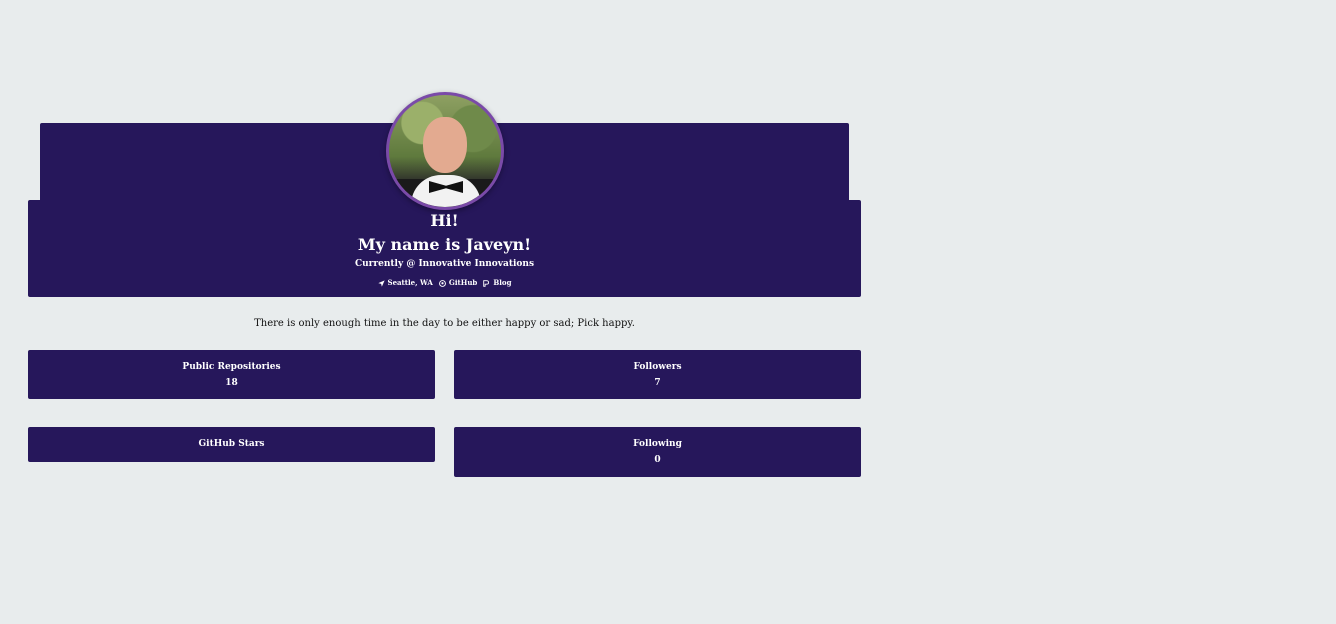  I want to click on greeting-heading: Hi!, so click(444, 220).